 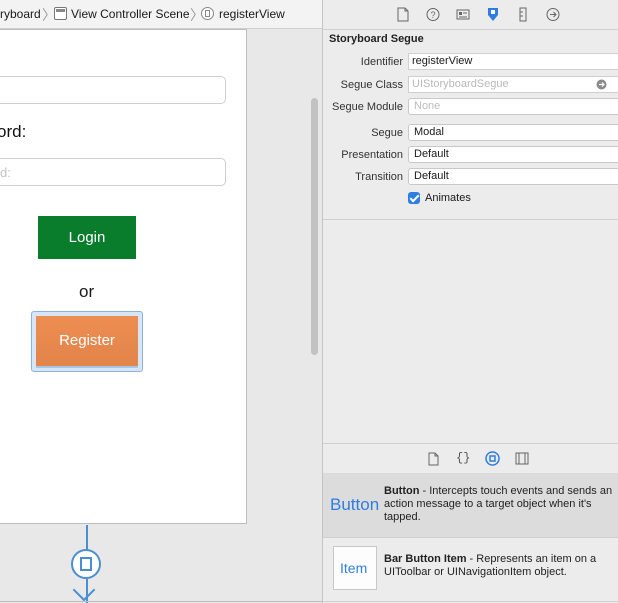 I want to click on segue-arrow-icon, so click(x=84, y=590).